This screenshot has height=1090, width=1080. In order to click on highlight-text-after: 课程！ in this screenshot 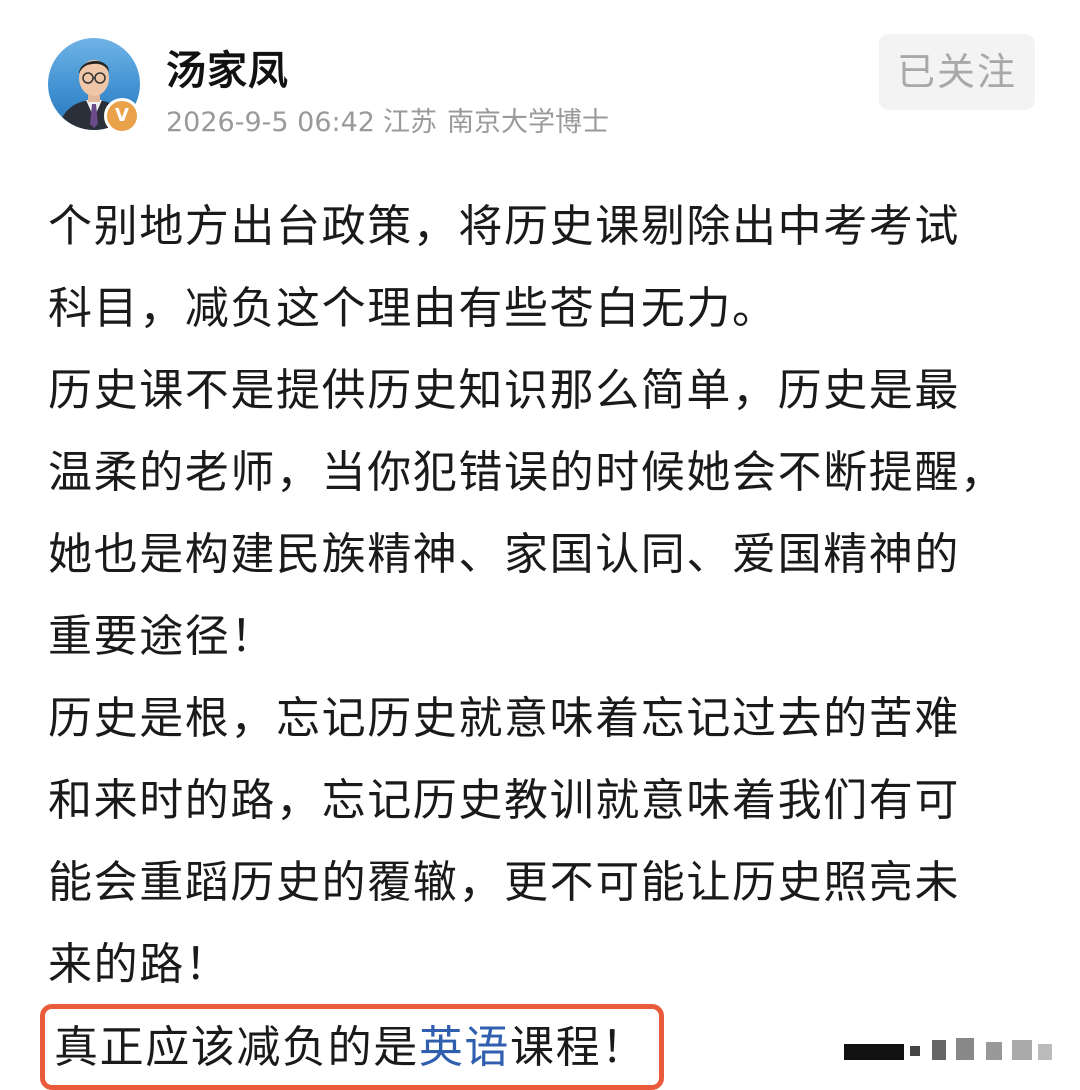, I will do `click(578, 1047)`.